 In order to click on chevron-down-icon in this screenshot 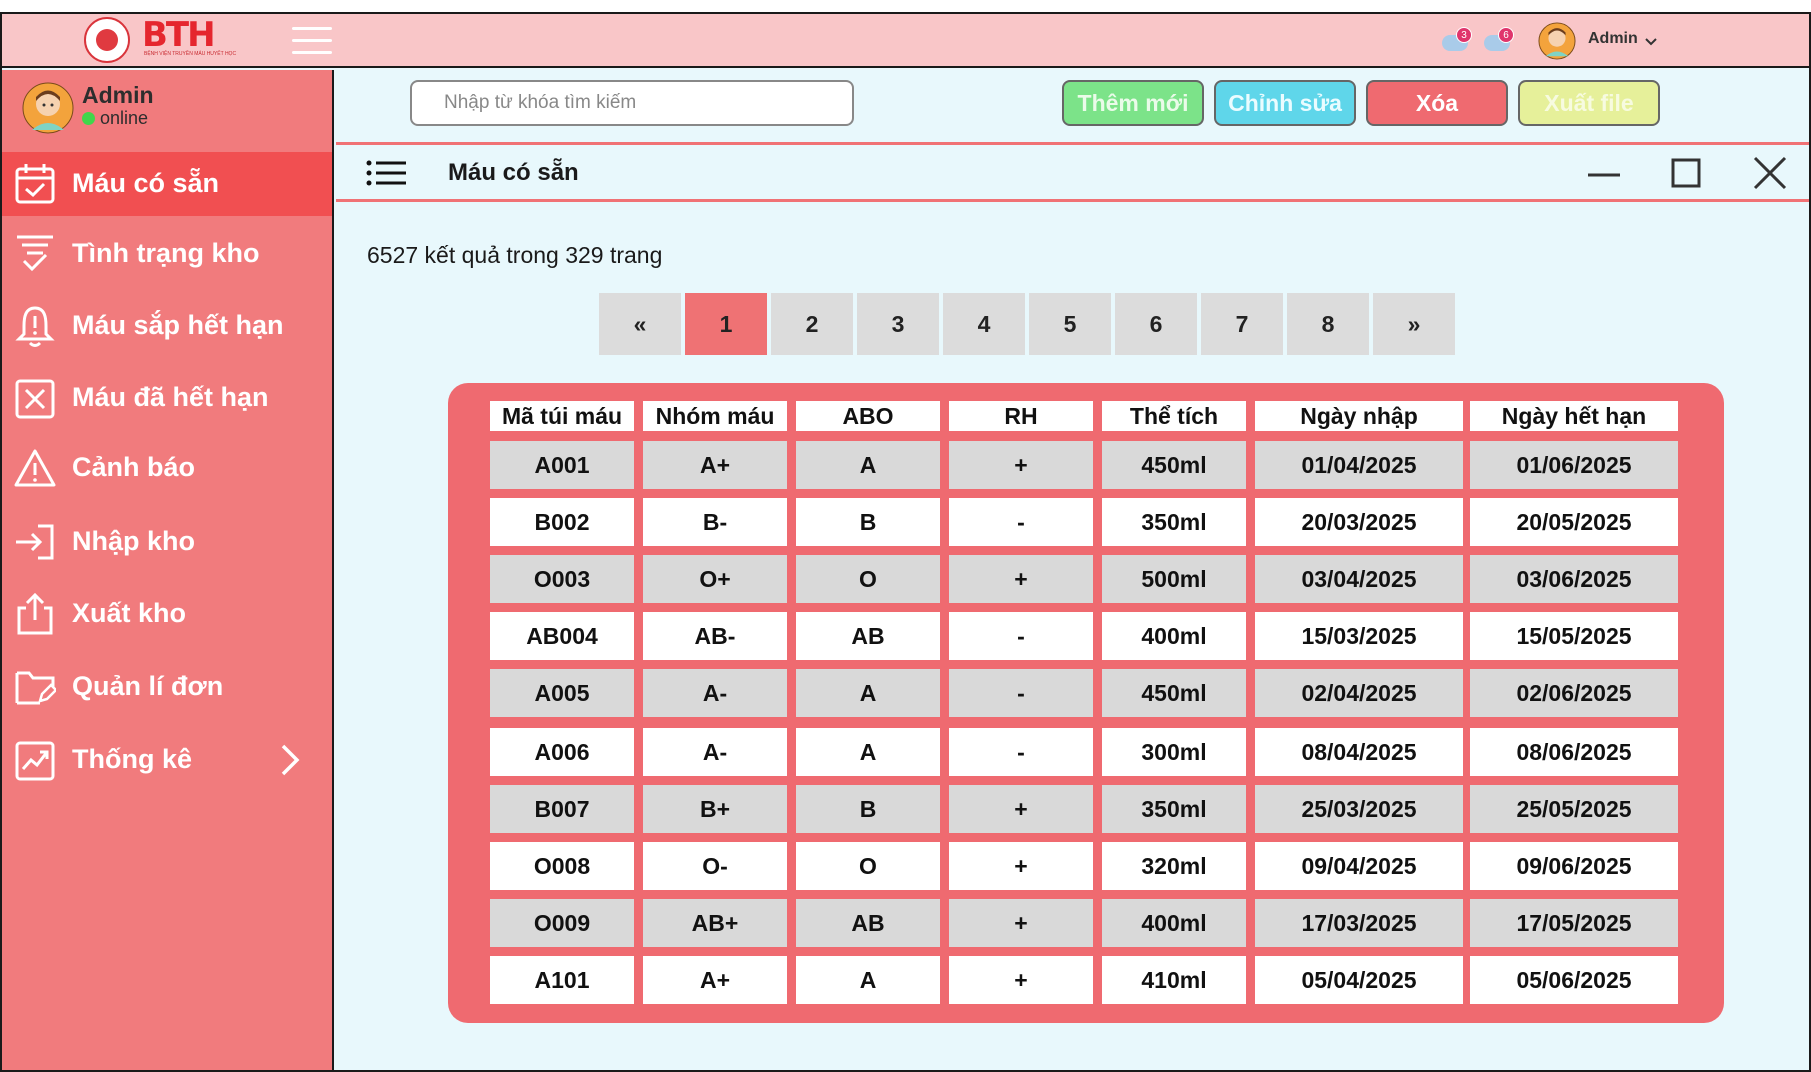, I will do `click(1651, 42)`.